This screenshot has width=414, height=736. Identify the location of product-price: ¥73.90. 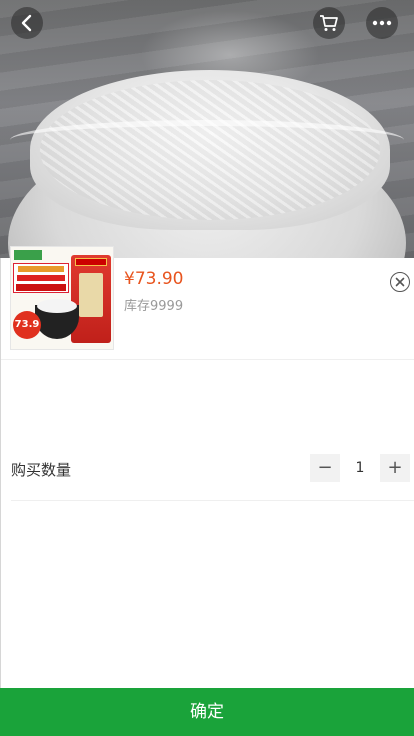
(154, 279).